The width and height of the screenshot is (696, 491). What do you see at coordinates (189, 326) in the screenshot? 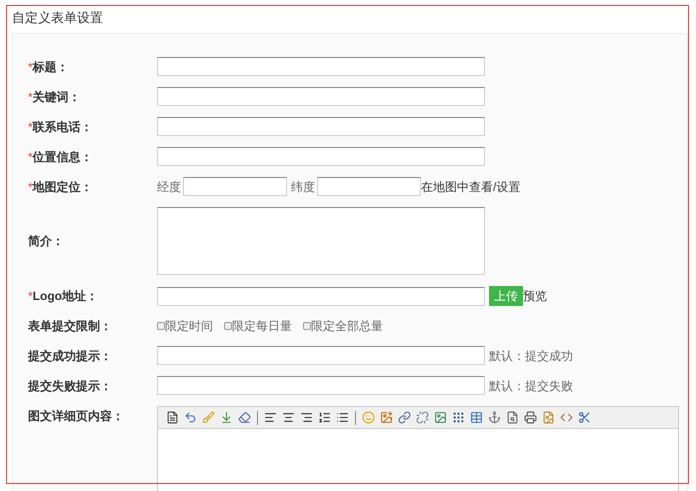
I see `checkbox-label: 限定时间` at bounding box center [189, 326].